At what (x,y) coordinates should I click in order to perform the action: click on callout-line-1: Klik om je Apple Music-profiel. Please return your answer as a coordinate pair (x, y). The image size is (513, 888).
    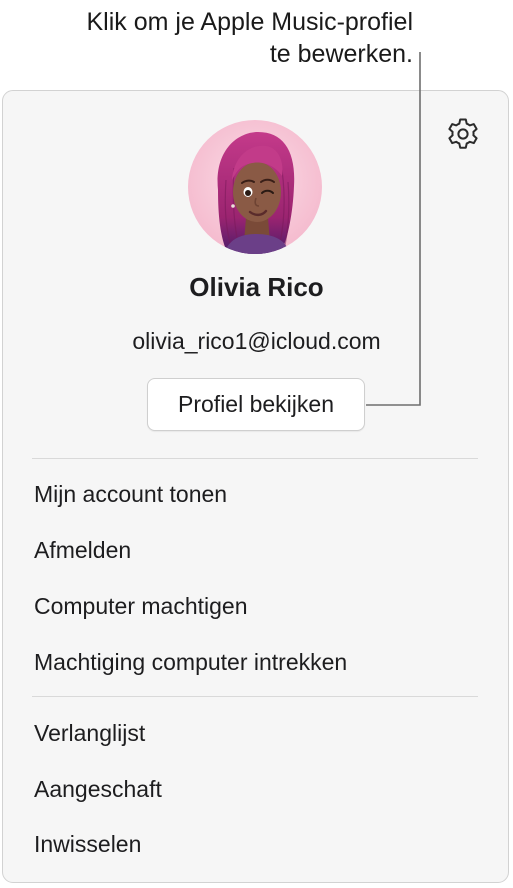
    Looking at the image, I should click on (249, 22).